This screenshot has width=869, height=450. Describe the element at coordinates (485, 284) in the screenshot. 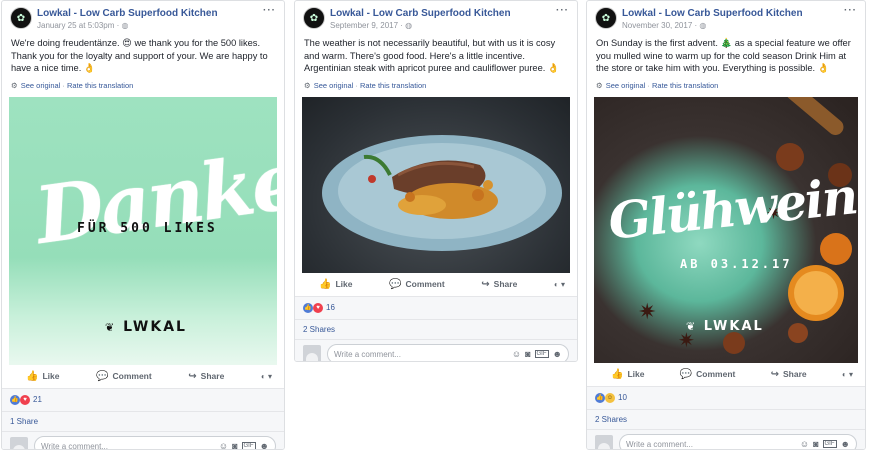

I see `share-icon: ↪` at that location.